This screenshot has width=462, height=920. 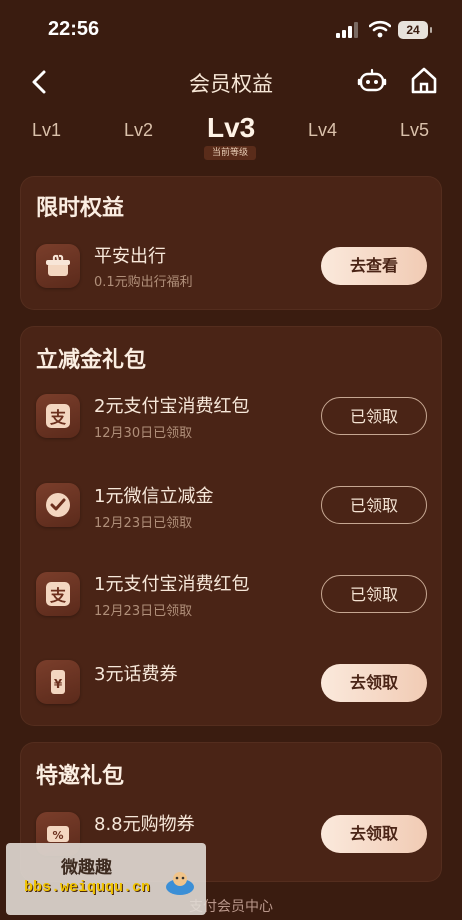 I want to click on nav-bar: 会员权益, so click(x=231, y=82).